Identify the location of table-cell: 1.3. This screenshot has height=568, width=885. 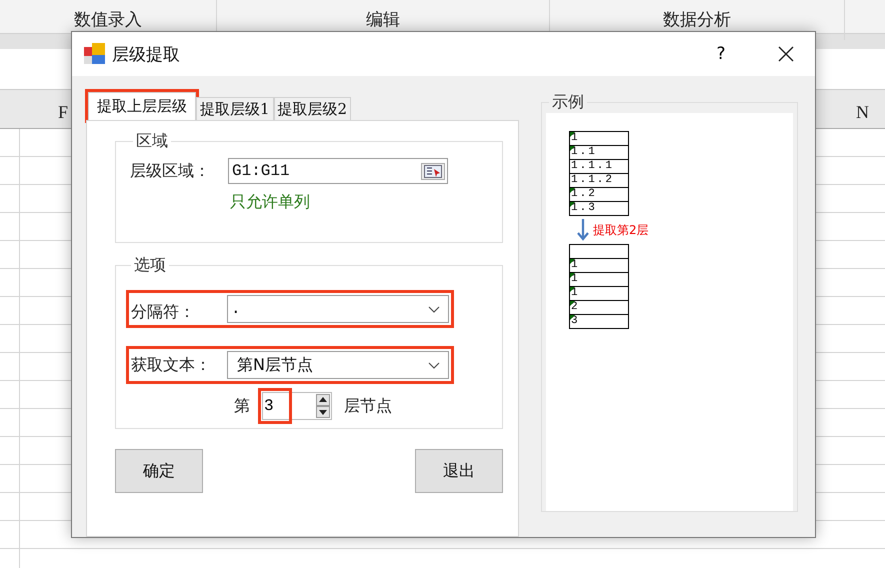
(599, 208).